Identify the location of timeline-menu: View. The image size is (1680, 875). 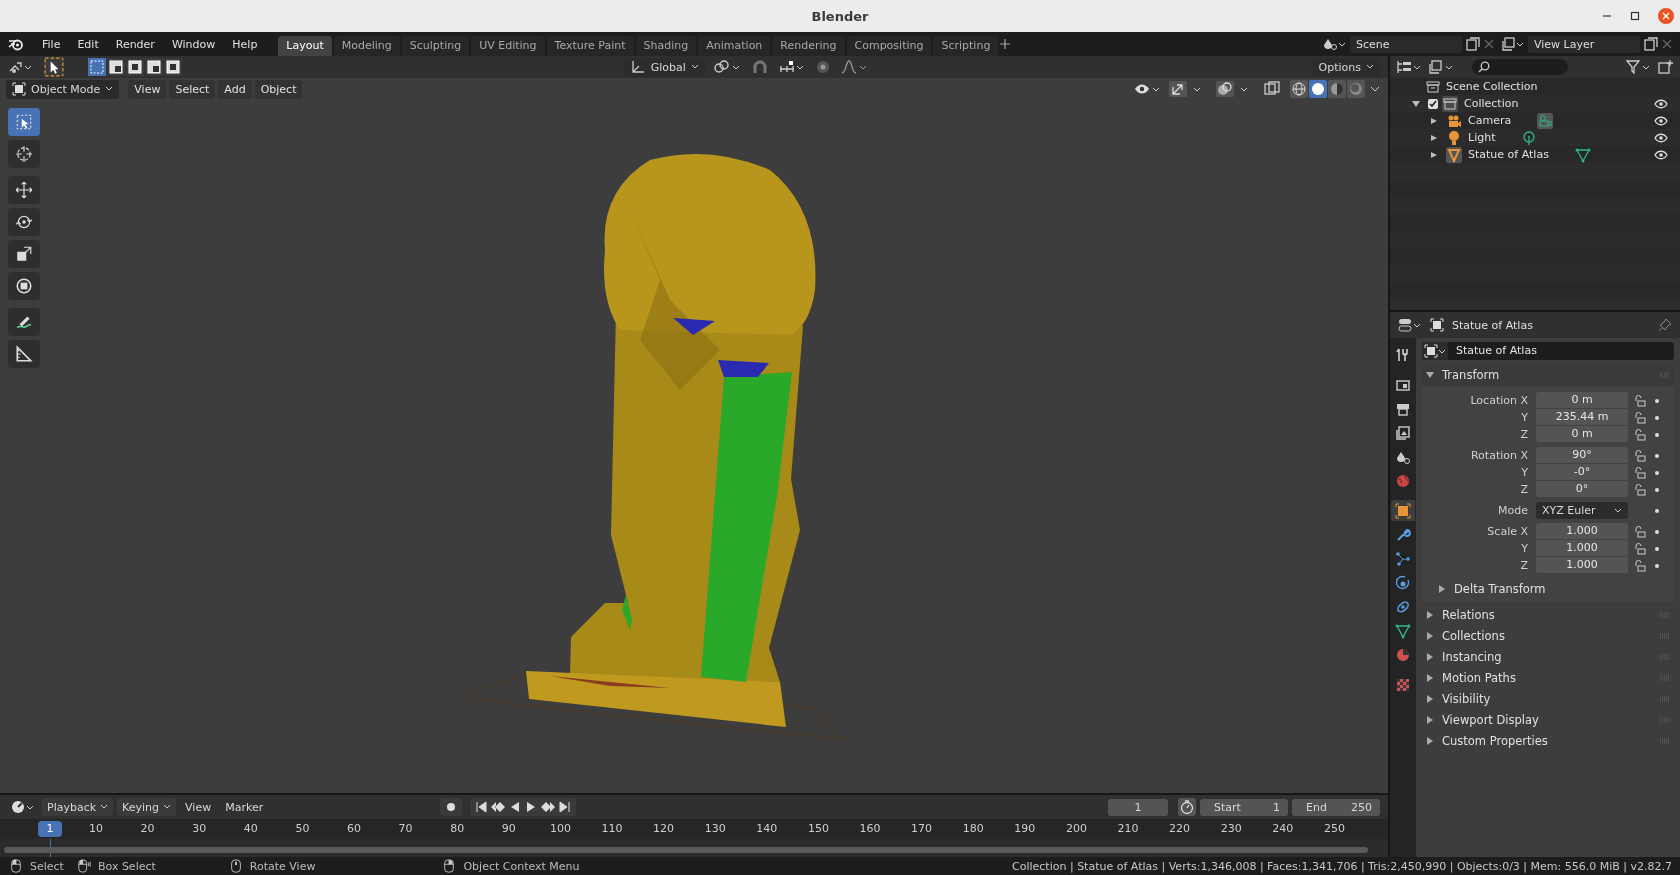
(198, 807).